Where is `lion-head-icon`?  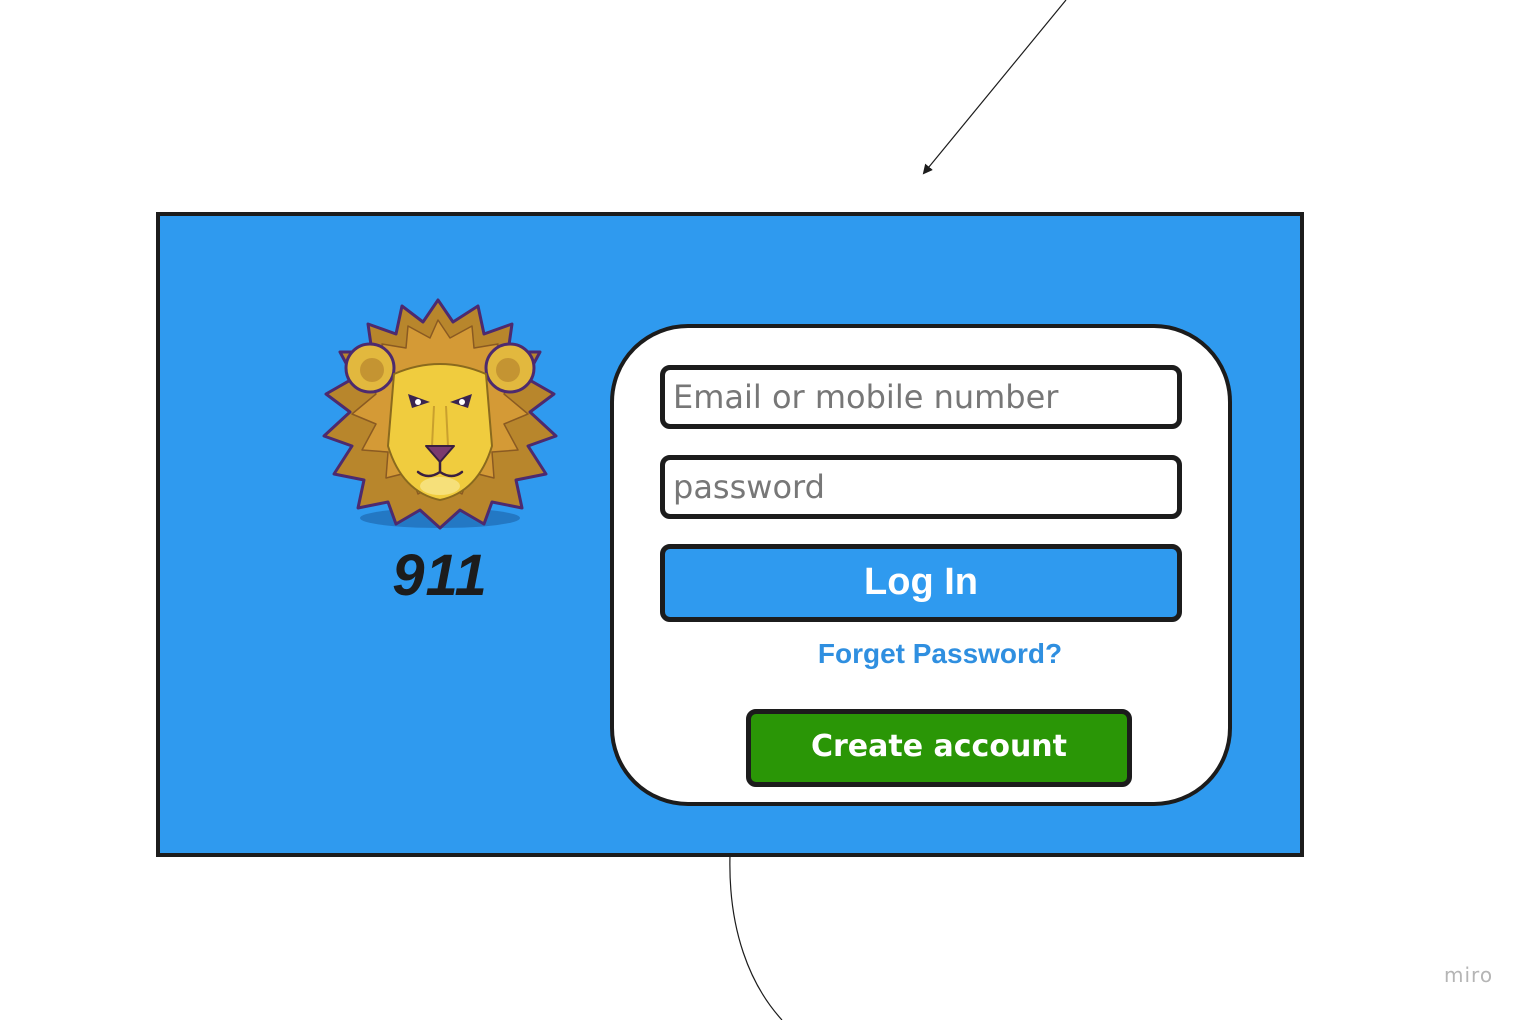 lion-head-icon is located at coordinates (440, 414).